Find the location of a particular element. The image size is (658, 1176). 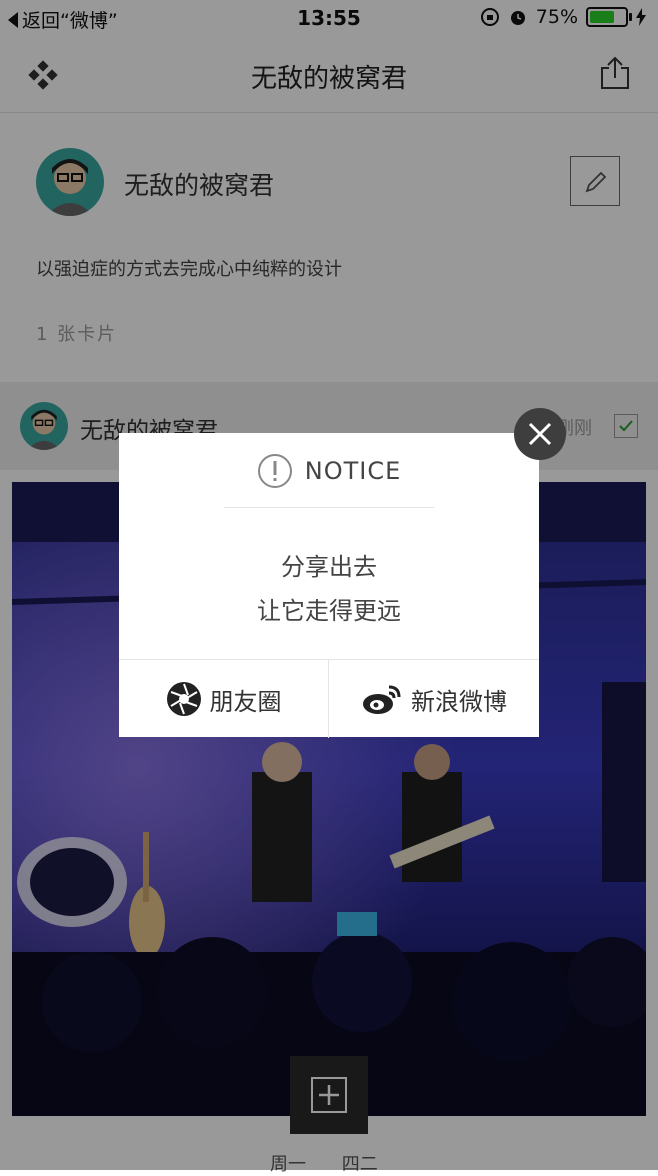

exclamation-icon is located at coordinates (274, 471).